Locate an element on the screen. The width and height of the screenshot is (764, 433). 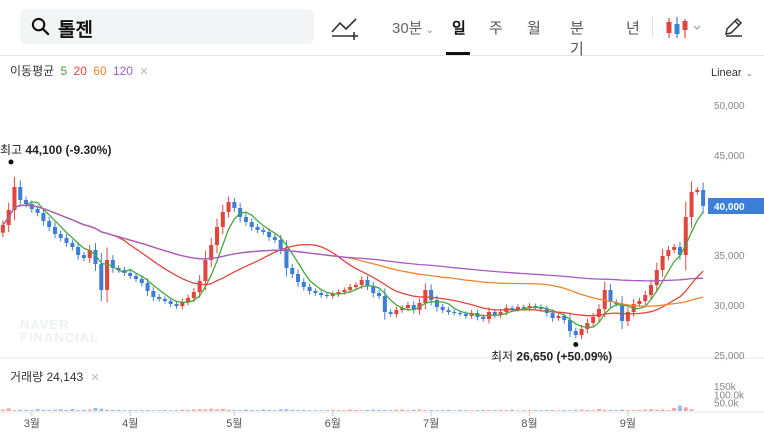
price-tick-label: 35,000 is located at coordinates (729, 256).